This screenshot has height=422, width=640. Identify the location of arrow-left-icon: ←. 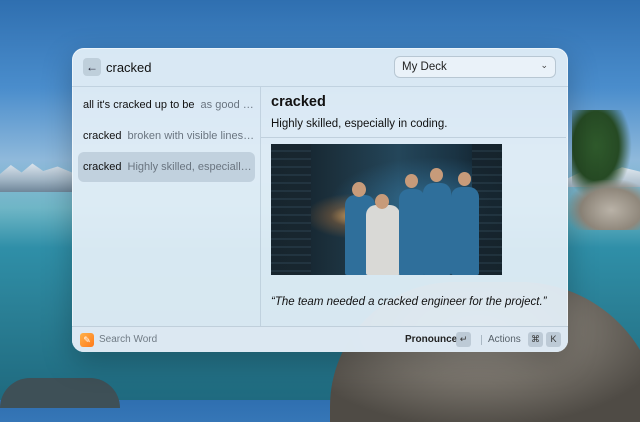
(92, 67).